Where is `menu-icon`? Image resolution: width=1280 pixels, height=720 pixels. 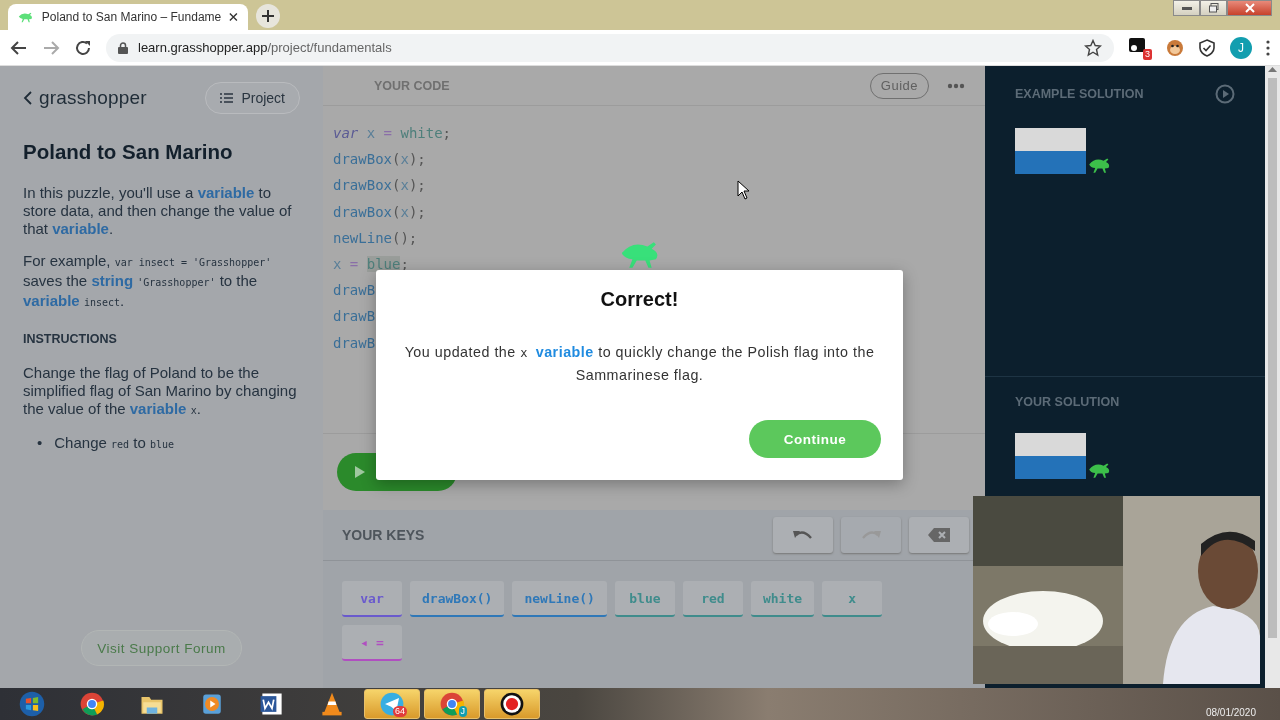
menu-icon is located at coordinates (1268, 47).